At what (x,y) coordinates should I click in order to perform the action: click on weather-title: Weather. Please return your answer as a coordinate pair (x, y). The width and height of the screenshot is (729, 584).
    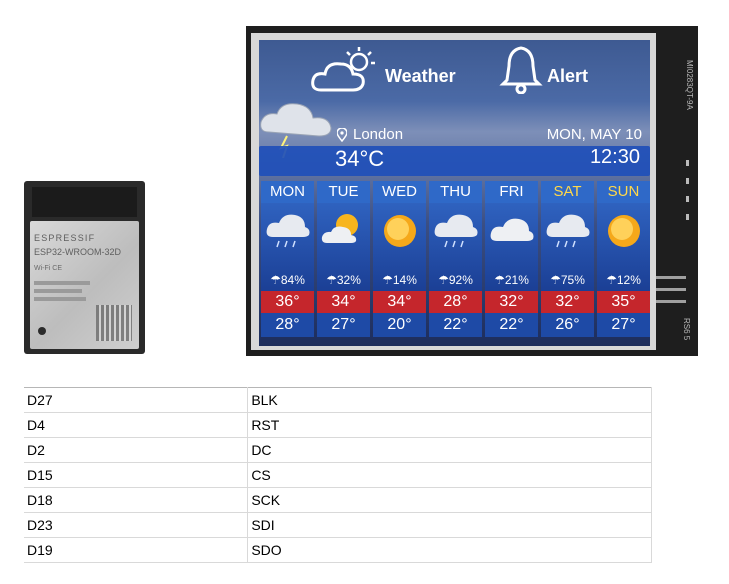
    Looking at the image, I should click on (420, 76).